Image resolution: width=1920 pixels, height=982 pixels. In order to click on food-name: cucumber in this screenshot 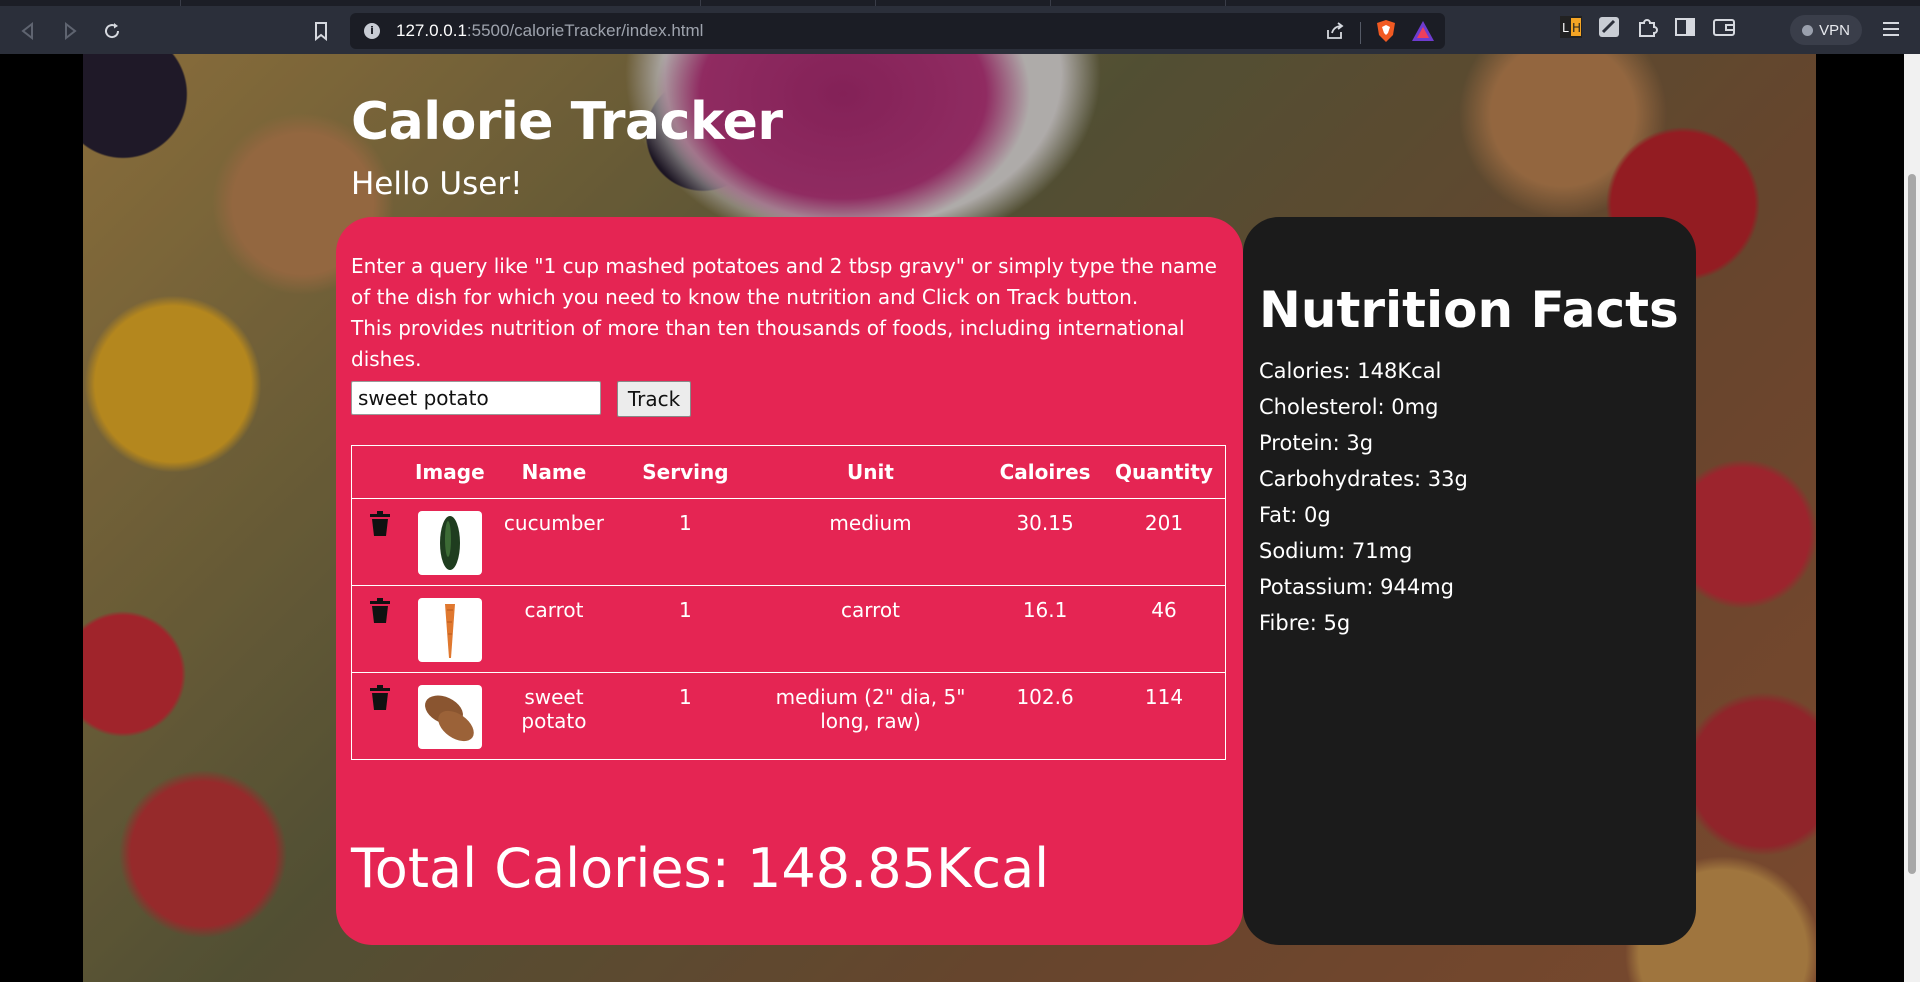, I will do `click(553, 523)`.